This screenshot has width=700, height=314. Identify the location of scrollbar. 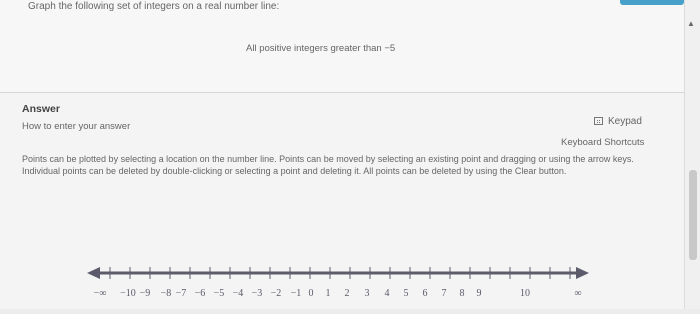
(692, 154).